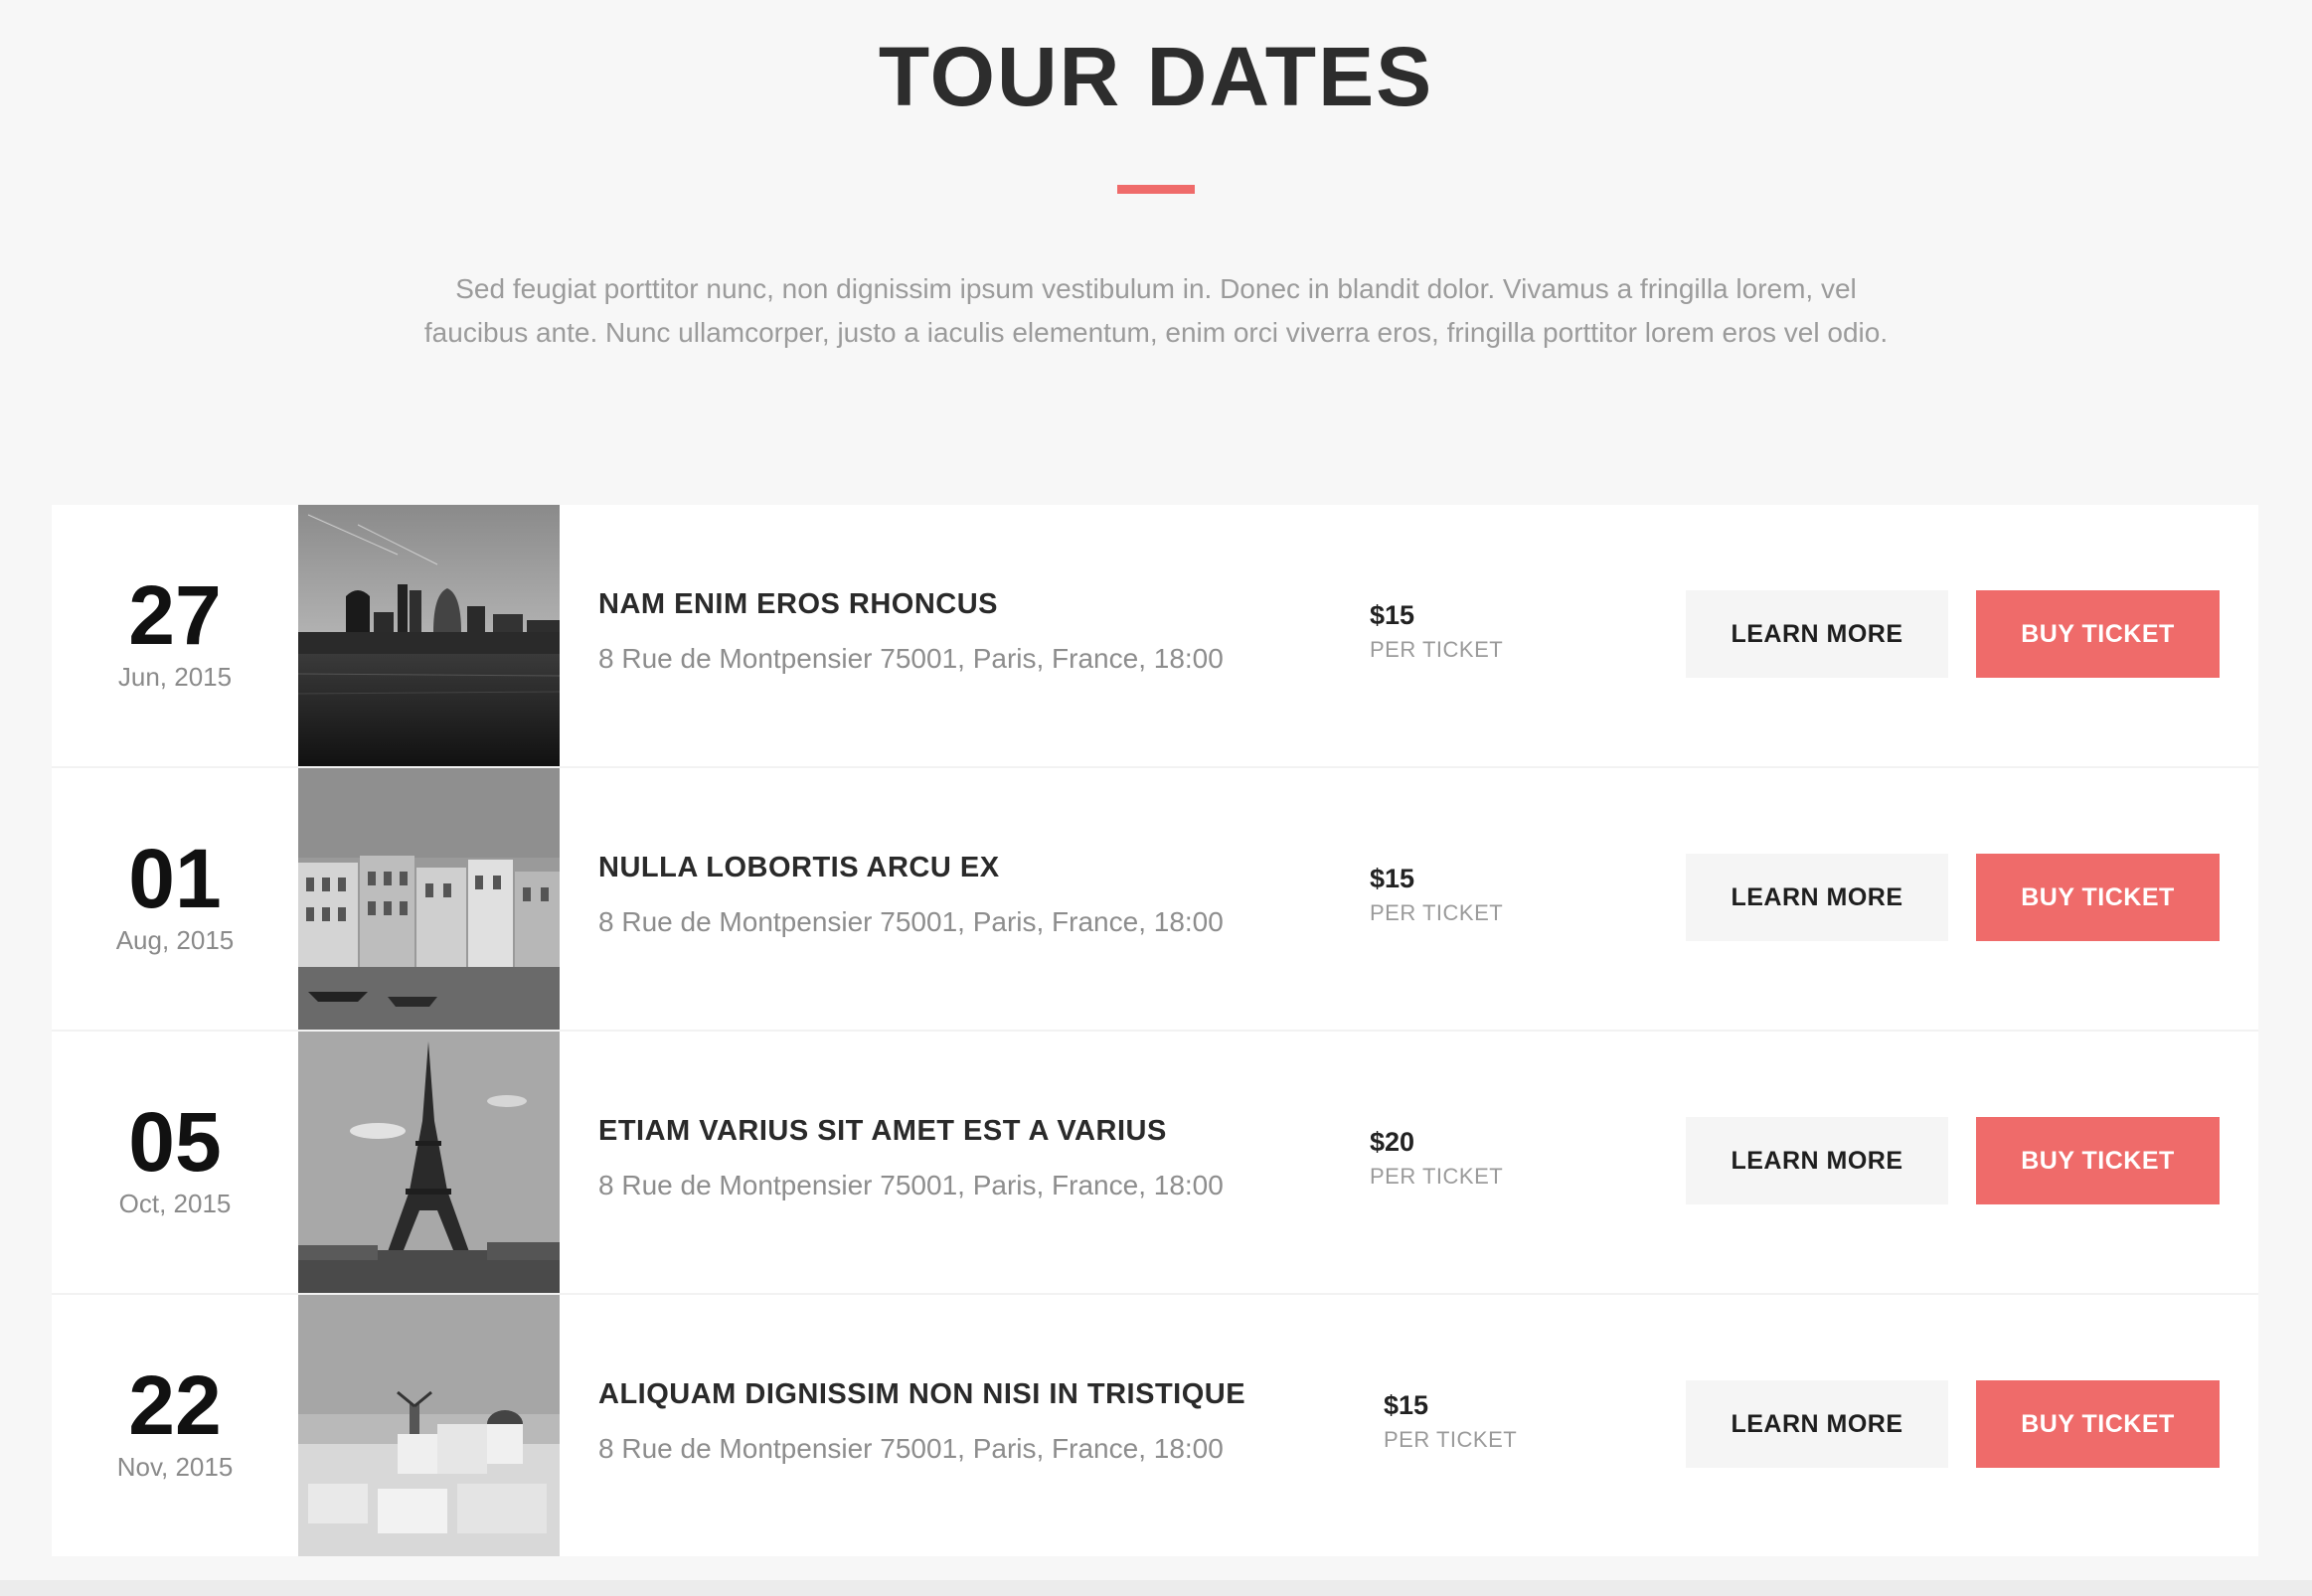 The height and width of the screenshot is (1596, 2312). Describe the element at coordinates (882, 1131) in the screenshot. I see `event-name: ETIAM VARIUS SIT AMET EST A VARIUS` at that location.